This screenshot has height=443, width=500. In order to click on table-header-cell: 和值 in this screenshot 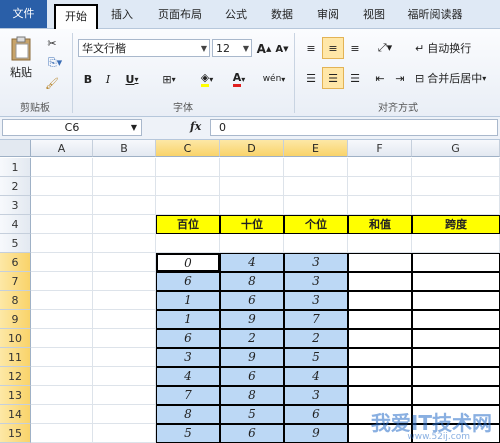, I will do `click(380, 224)`.